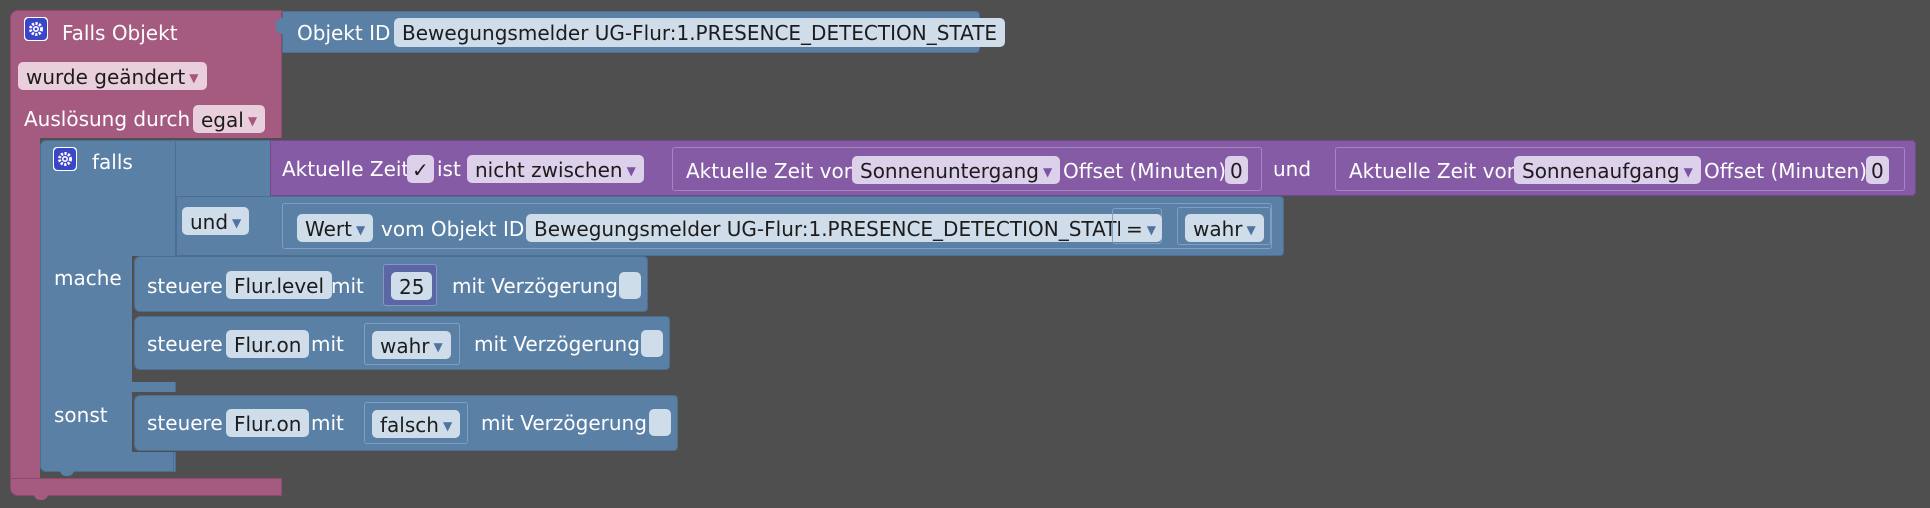 Image resolution: width=1930 pixels, height=508 pixels. I want to click on event-block-left-strip, so click(25, 308).